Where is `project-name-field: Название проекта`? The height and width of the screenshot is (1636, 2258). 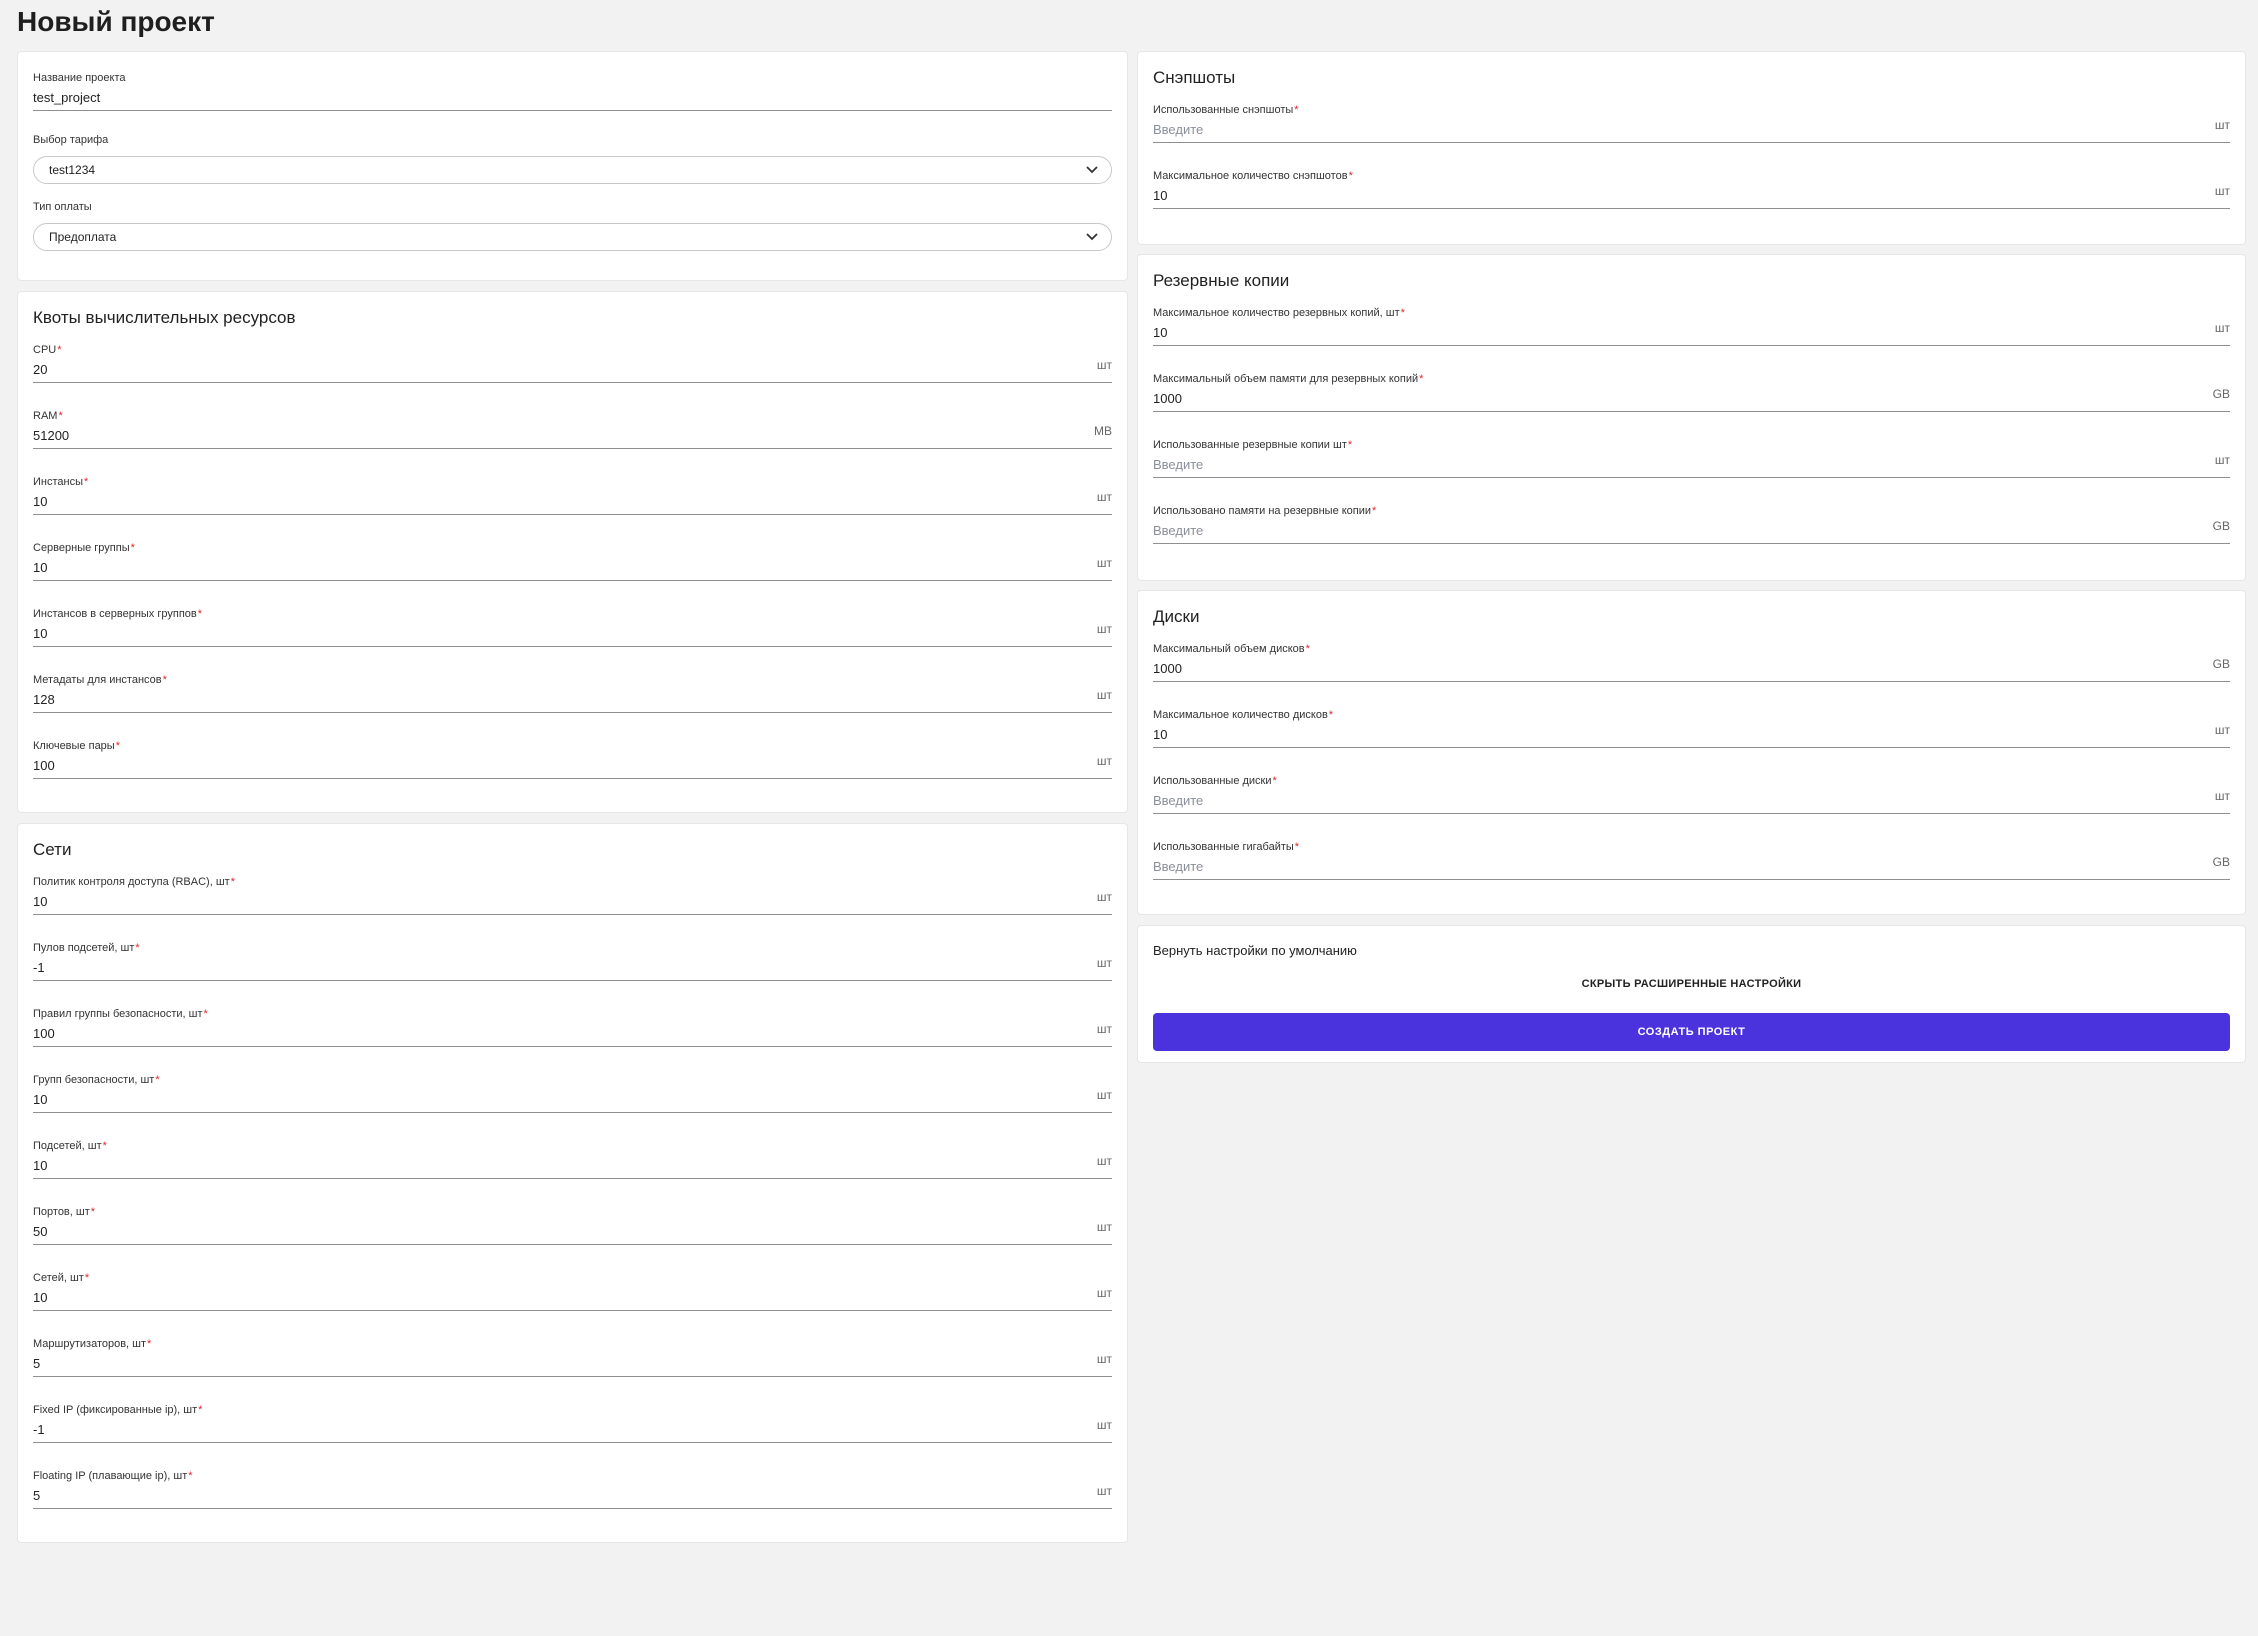 project-name-field: Название проекта is located at coordinates (572, 97).